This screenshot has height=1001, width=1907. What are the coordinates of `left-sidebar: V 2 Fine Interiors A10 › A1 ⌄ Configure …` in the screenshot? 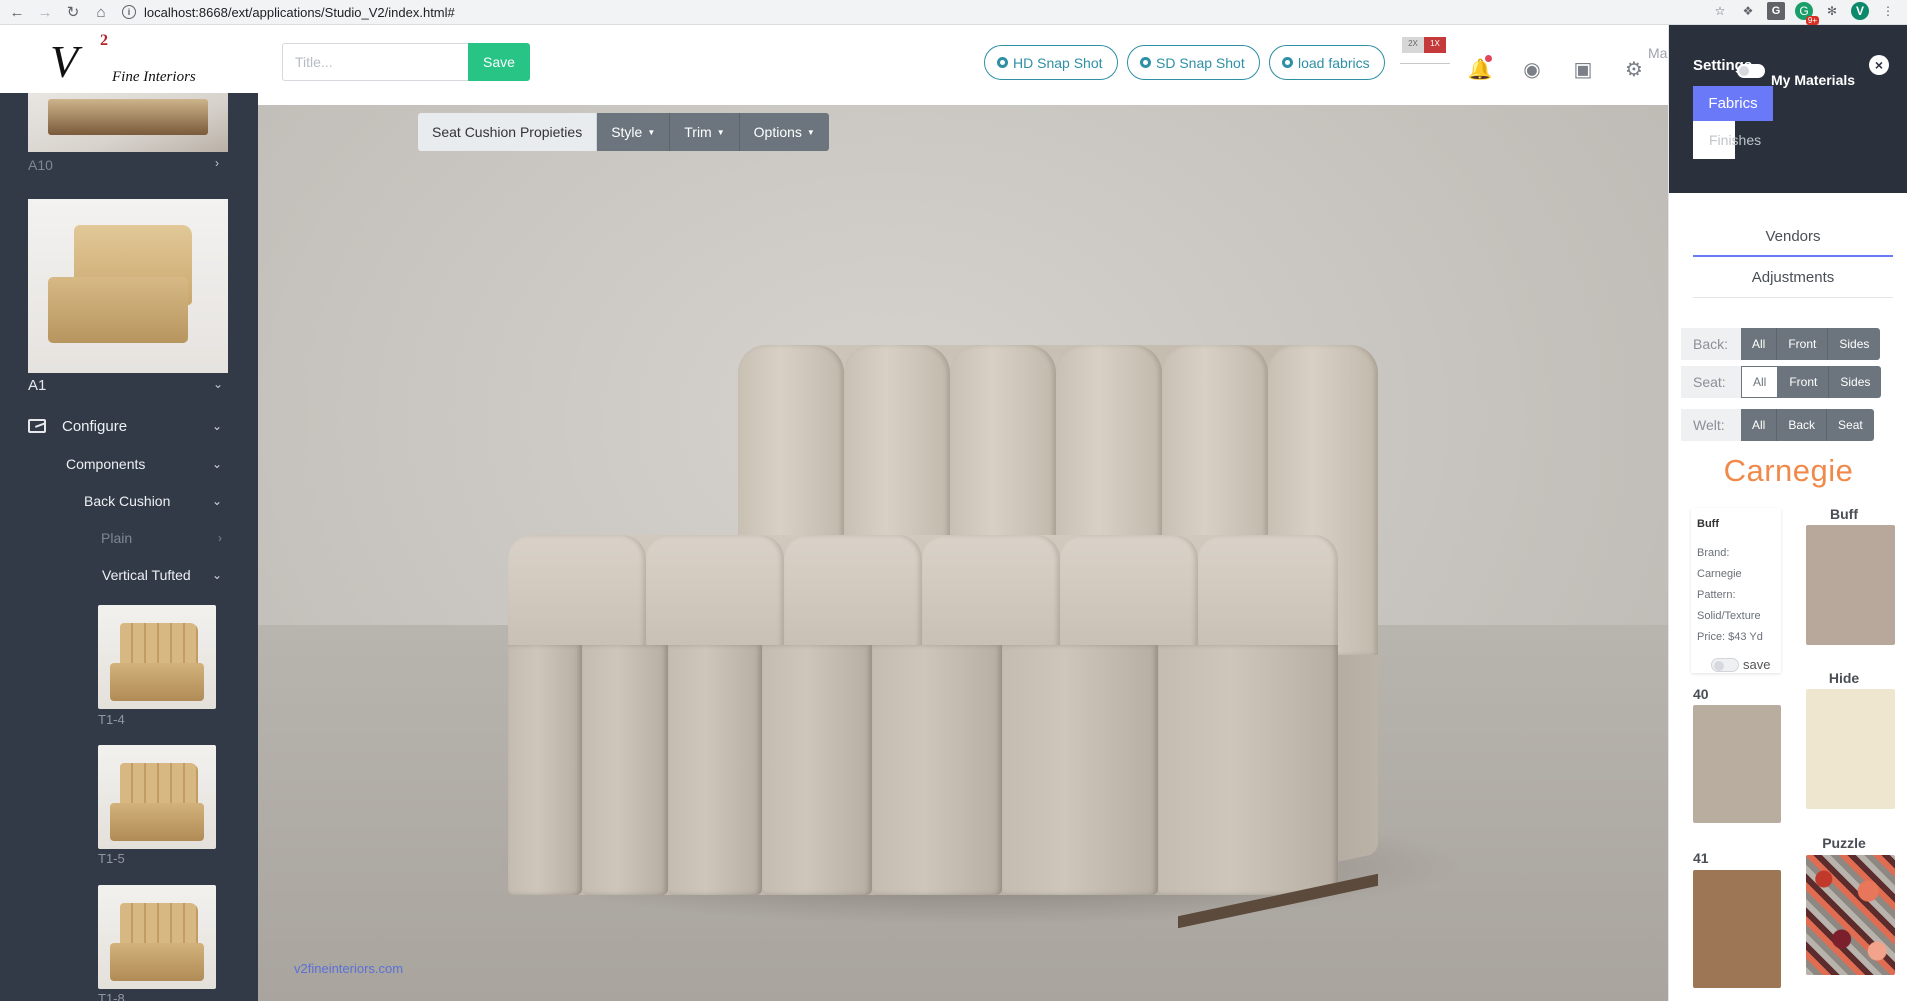 It's located at (129, 513).